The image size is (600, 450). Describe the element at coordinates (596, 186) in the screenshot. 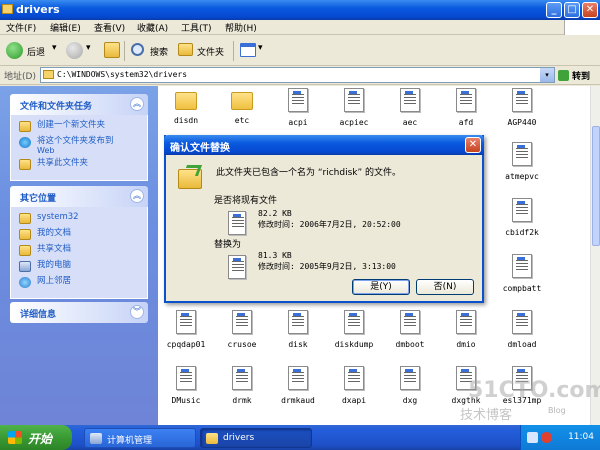

I see `scrollbar-thumb` at that location.